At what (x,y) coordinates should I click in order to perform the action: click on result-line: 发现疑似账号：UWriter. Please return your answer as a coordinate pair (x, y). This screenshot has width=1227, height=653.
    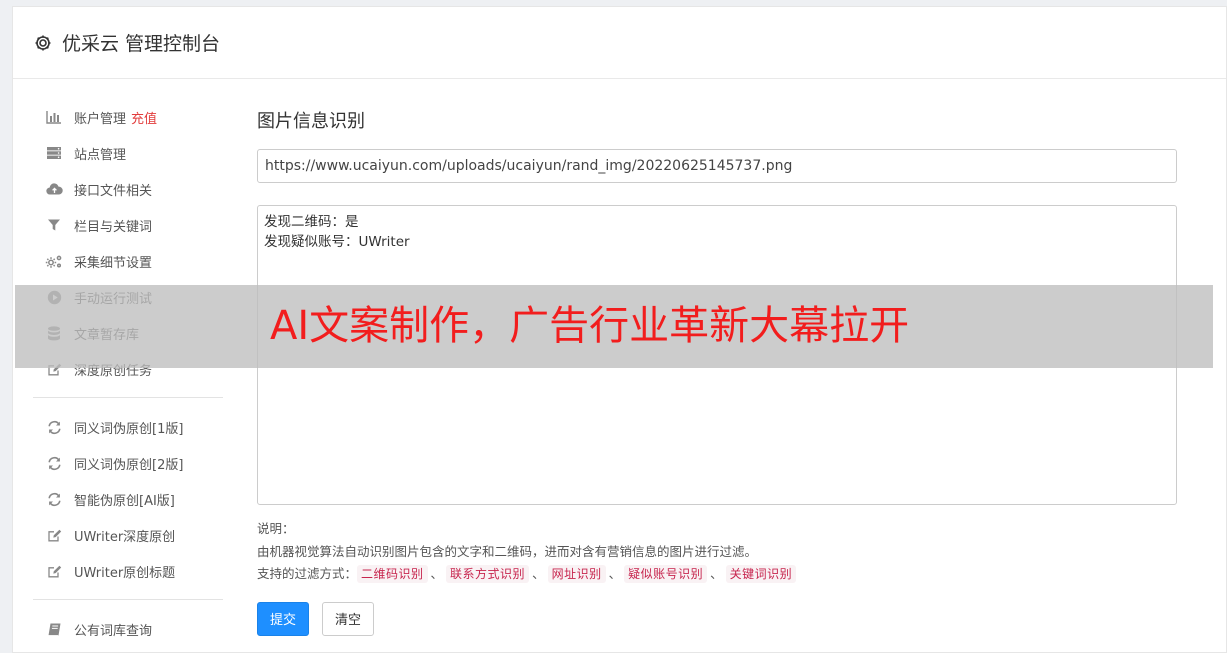
    Looking at the image, I should click on (337, 242).